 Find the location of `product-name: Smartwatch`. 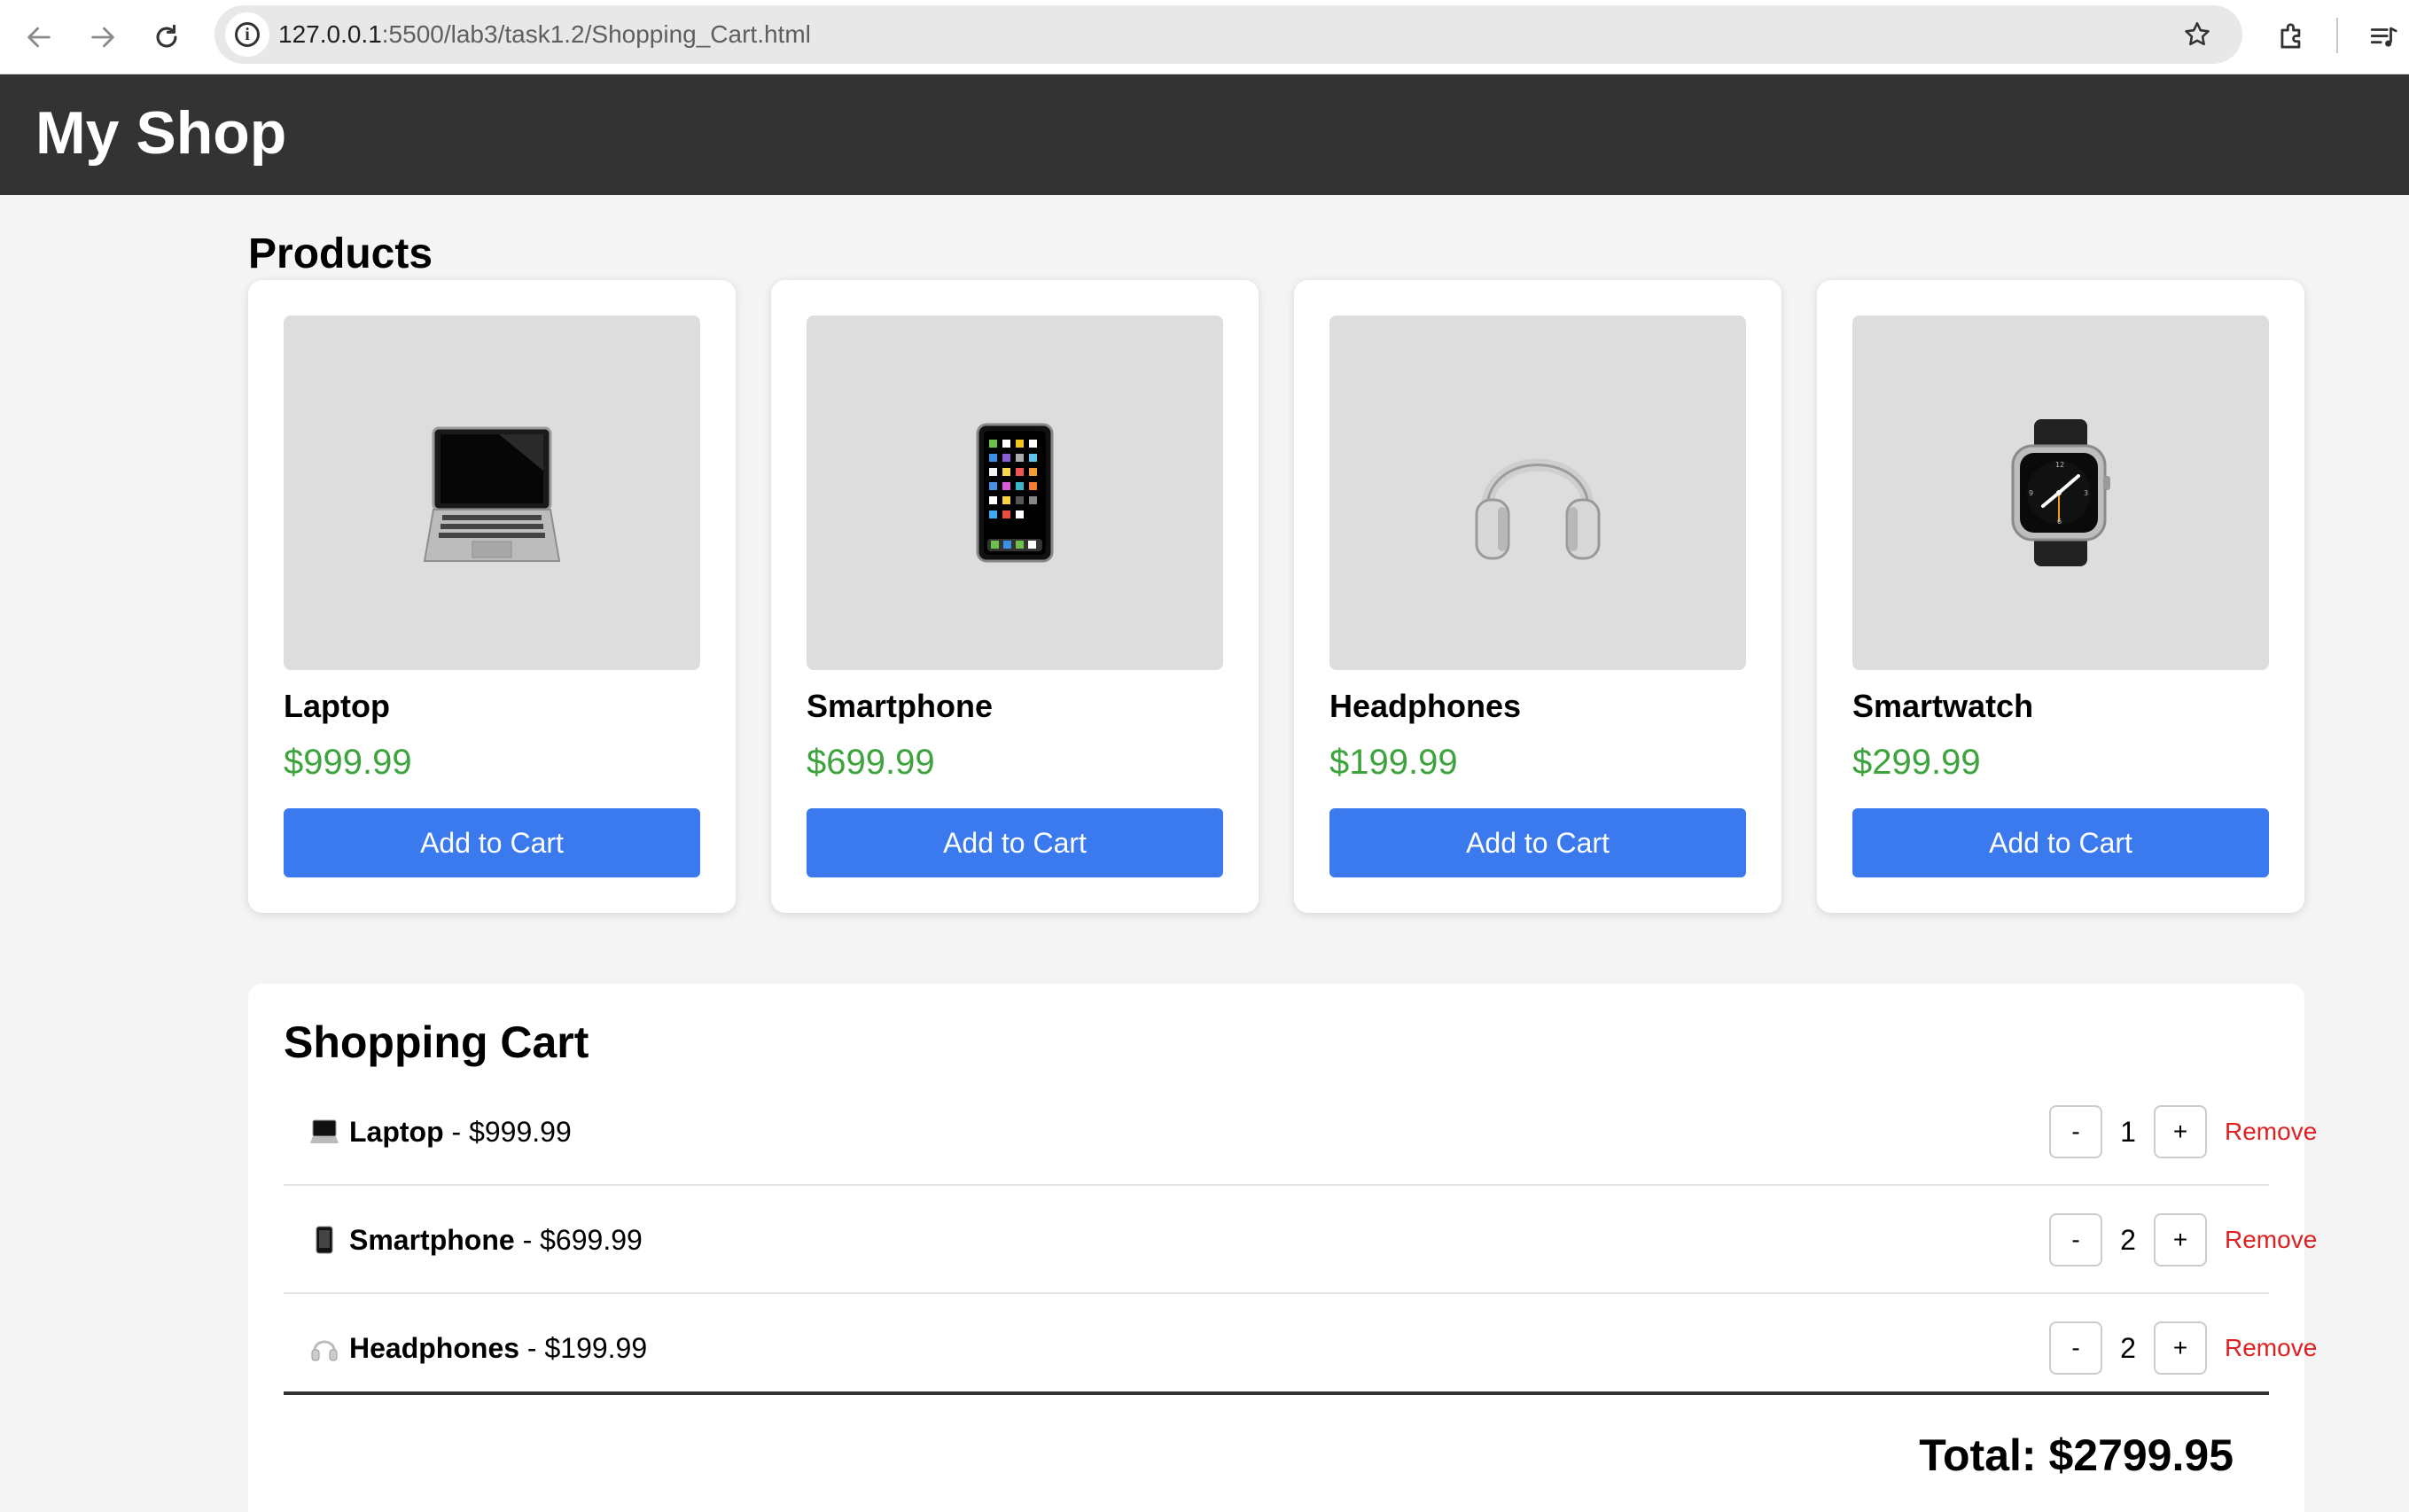

product-name: Smartwatch is located at coordinates (1943, 706).